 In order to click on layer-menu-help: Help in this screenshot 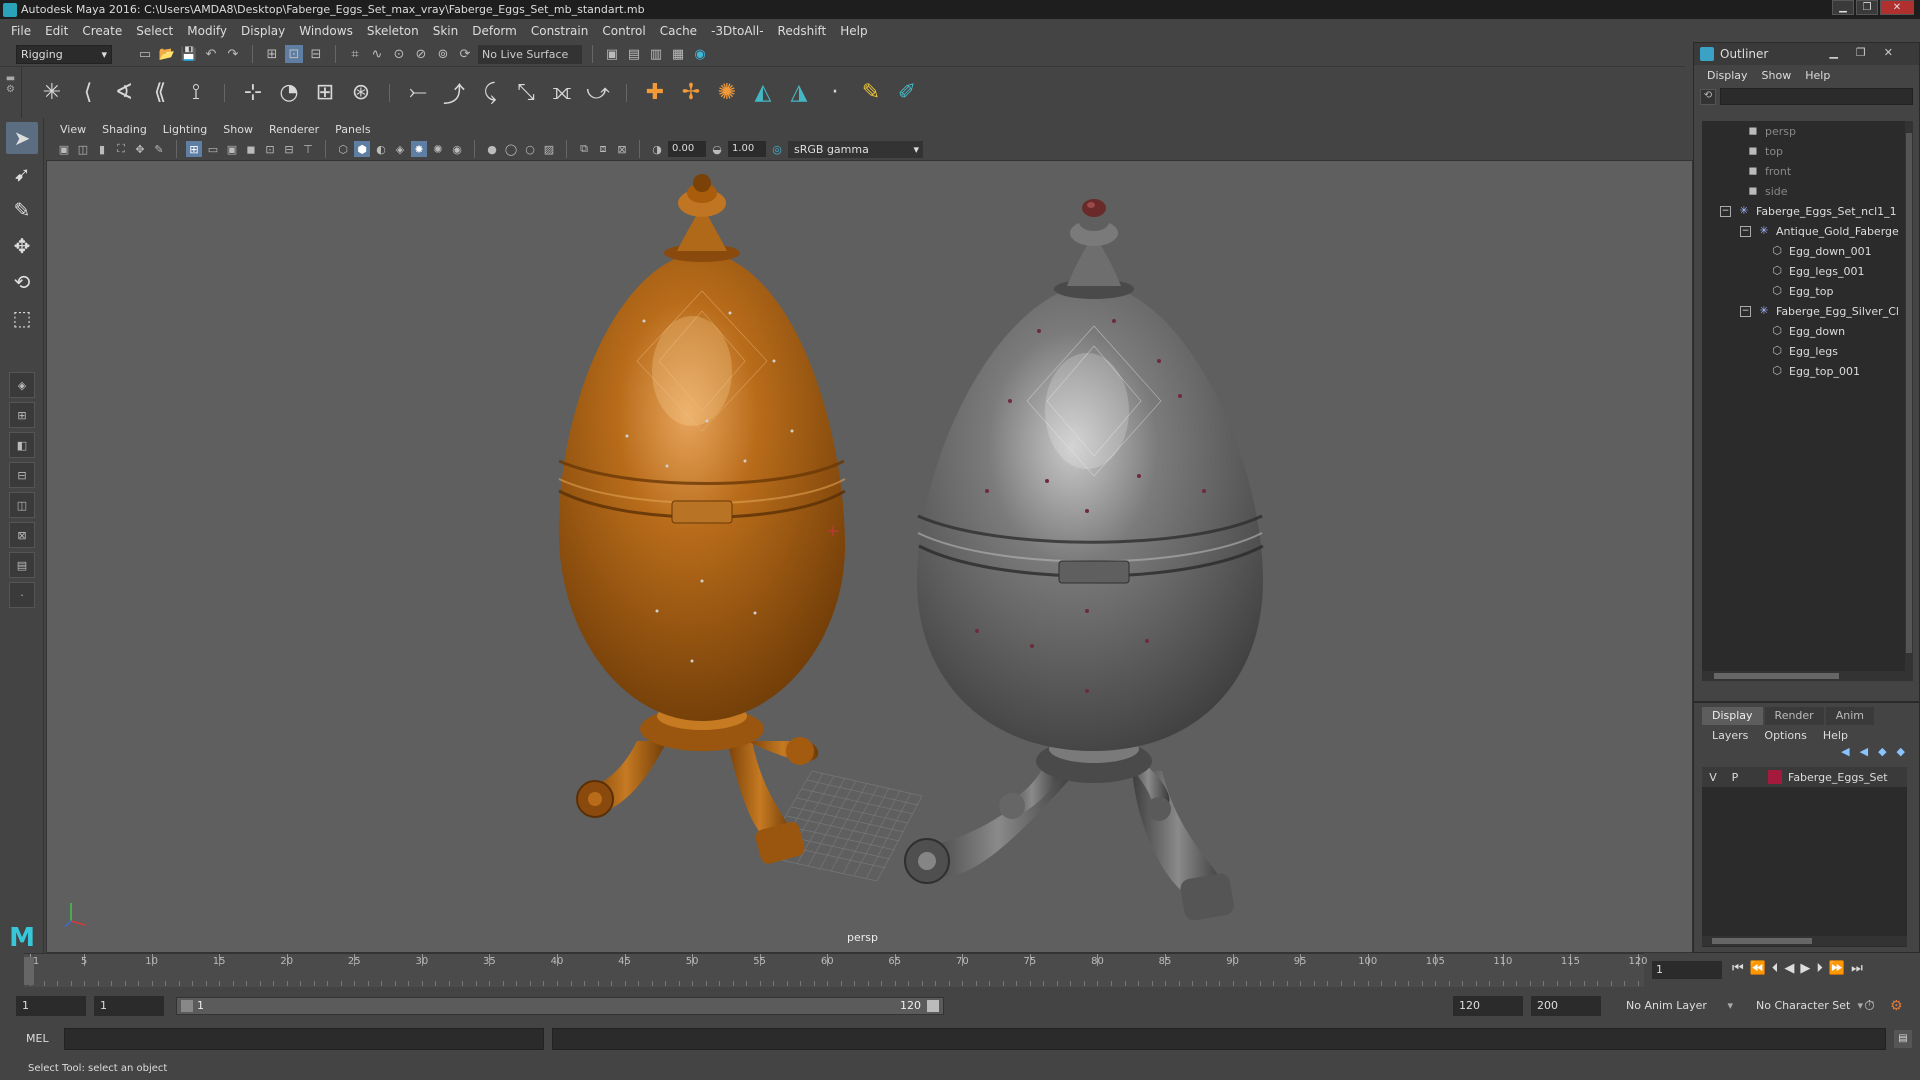, I will do `click(1835, 735)`.